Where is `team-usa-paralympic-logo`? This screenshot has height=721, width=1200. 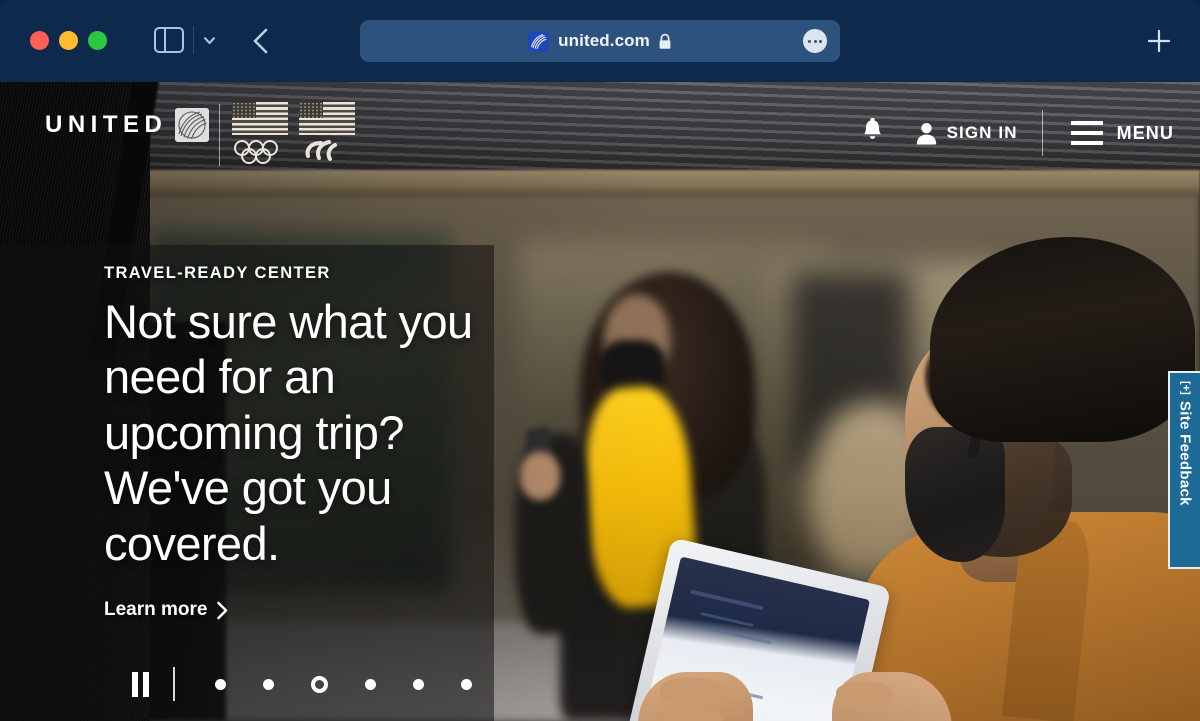
team-usa-paralympic-logo is located at coordinates (327, 136).